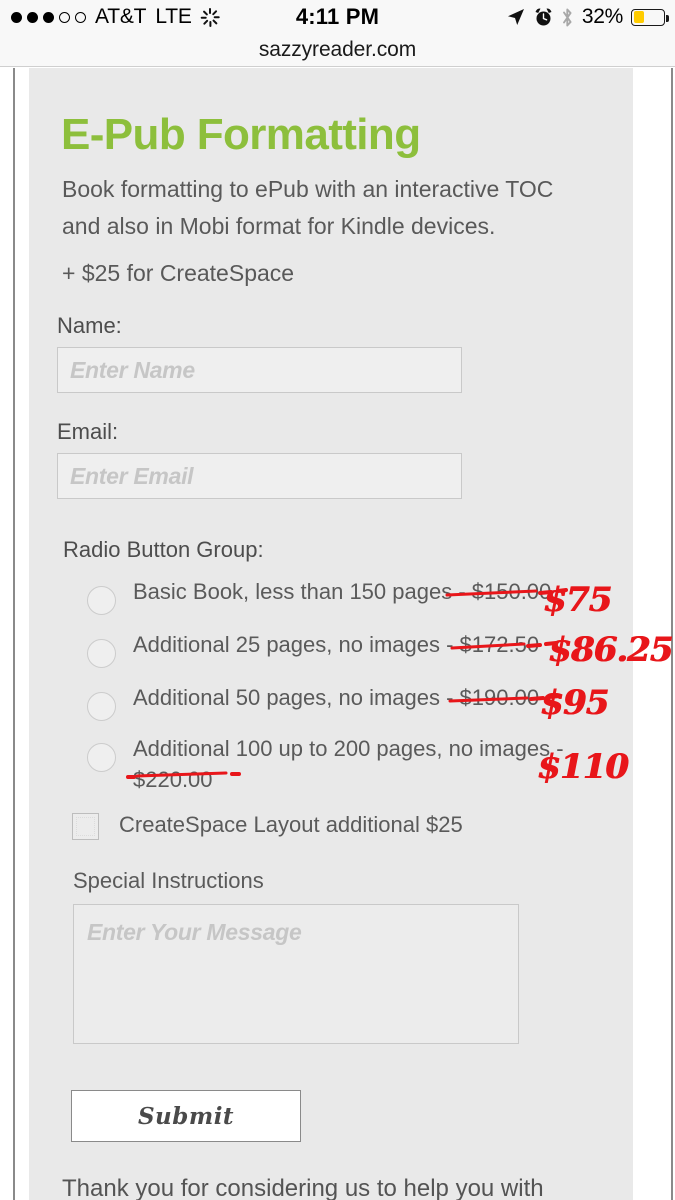  I want to click on radio-option-additional-25: Additional 25 pages, no images - $172.50, so click(367, 655).